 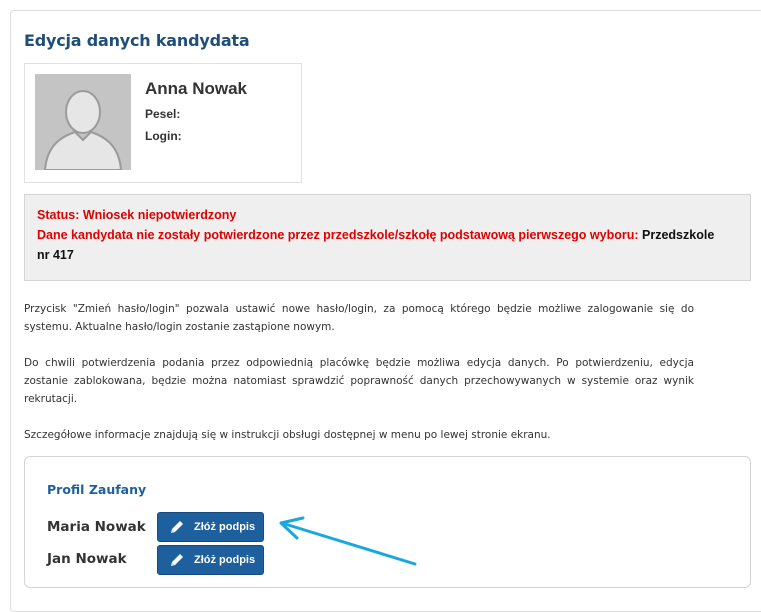 I want to click on status-school-part1: Przedszkole, so click(x=678, y=235).